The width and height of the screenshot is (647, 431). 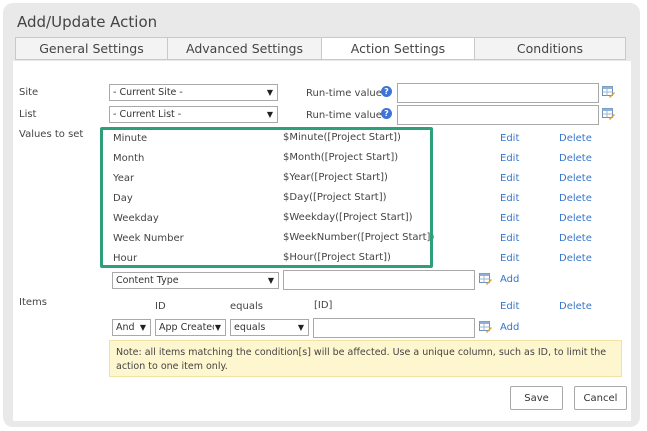 I want to click on item-condition-value: [ID], so click(x=323, y=305).